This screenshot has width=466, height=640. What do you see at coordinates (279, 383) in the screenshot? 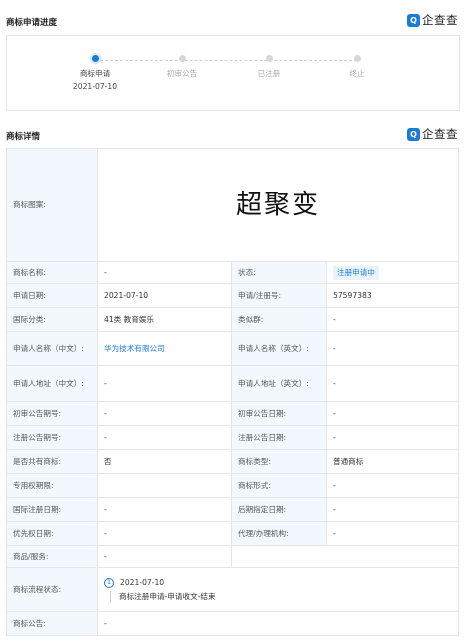
I see `applicant-addr-en-label: 申请人地址（英文）:` at bounding box center [279, 383].